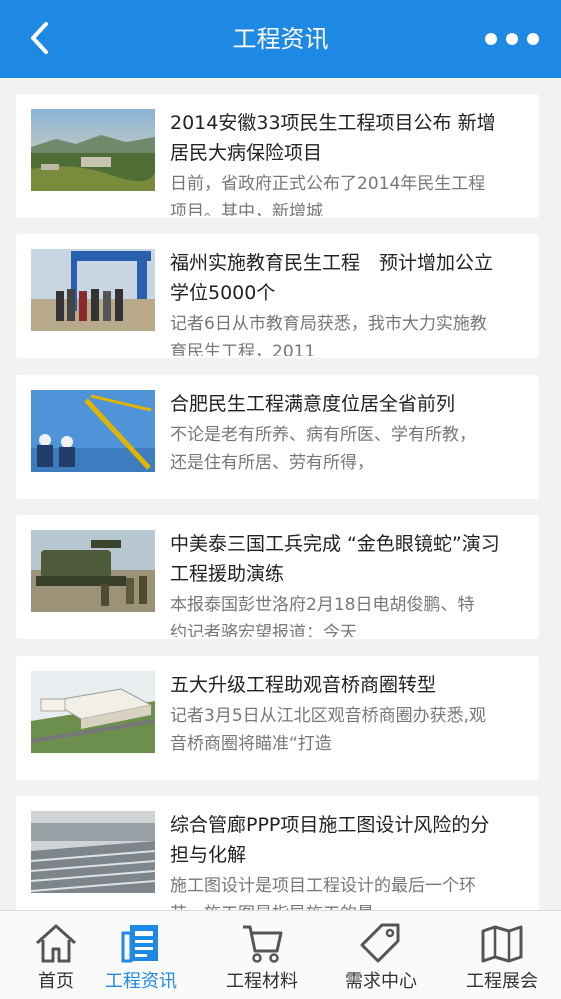  I want to click on tab-exhibition: 工程展会, so click(502, 955).